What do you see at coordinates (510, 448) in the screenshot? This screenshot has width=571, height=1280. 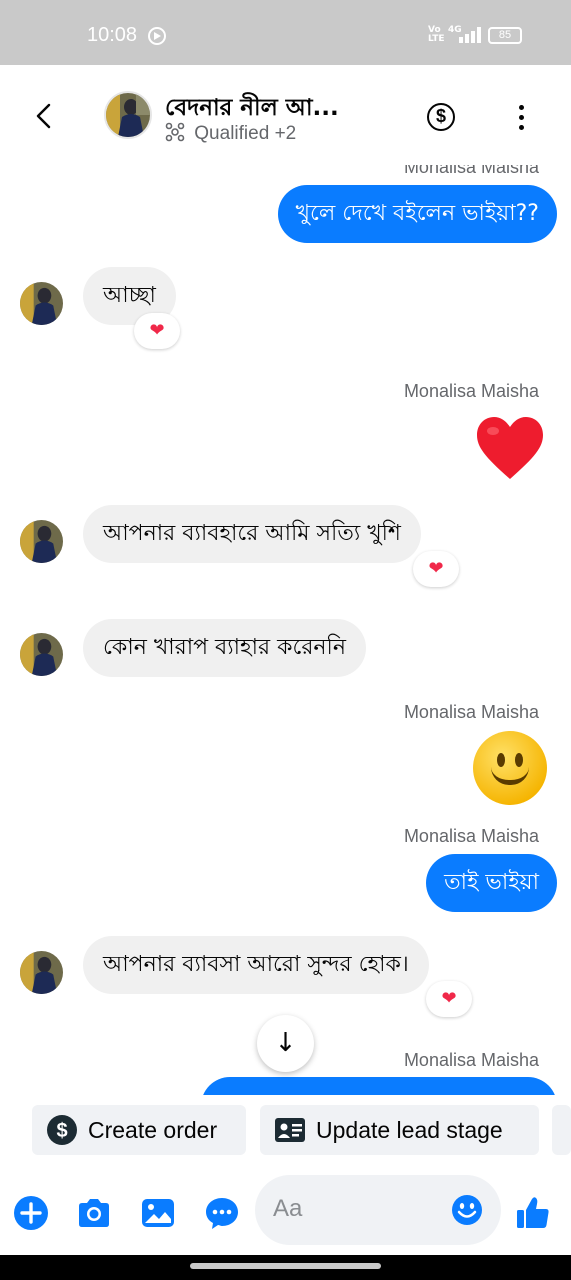 I see `heart-emoji-icon` at bounding box center [510, 448].